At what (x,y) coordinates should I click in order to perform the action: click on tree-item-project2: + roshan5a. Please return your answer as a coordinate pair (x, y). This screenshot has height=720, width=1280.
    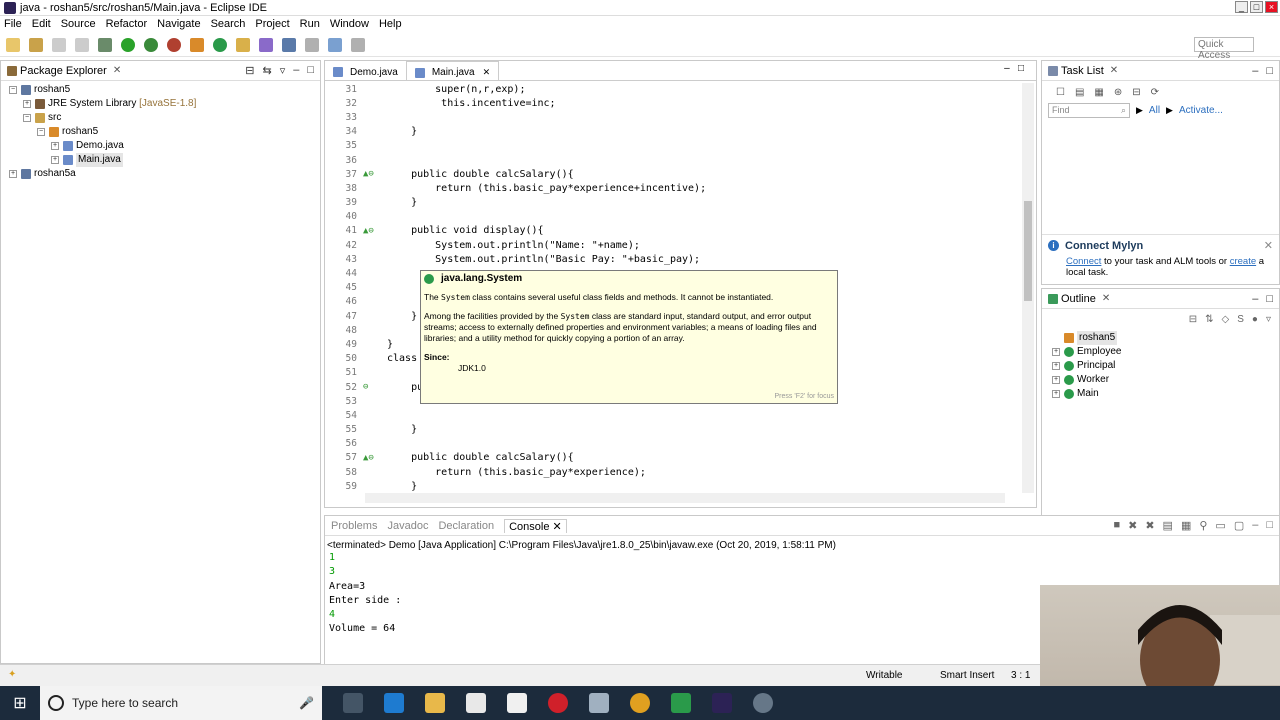
    Looking at the image, I should click on (164, 174).